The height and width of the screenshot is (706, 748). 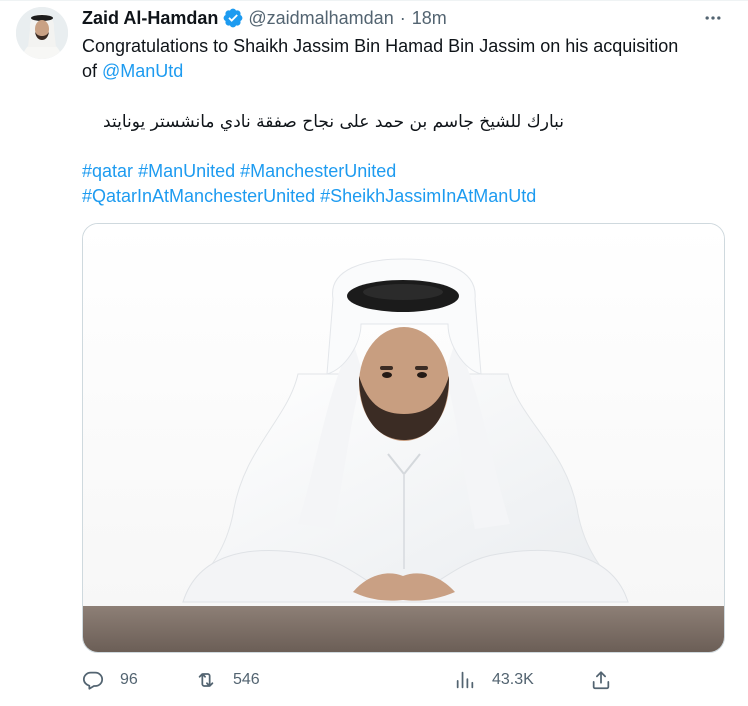 What do you see at coordinates (318, 171) in the screenshot?
I see `hashtag-link: #ManchesterUnited` at bounding box center [318, 171].